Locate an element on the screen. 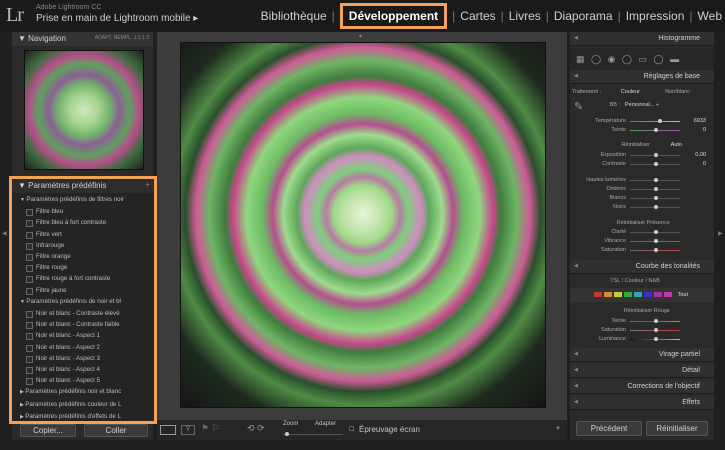  basic-header: Réglages de base is located at coordinates (642, 77).